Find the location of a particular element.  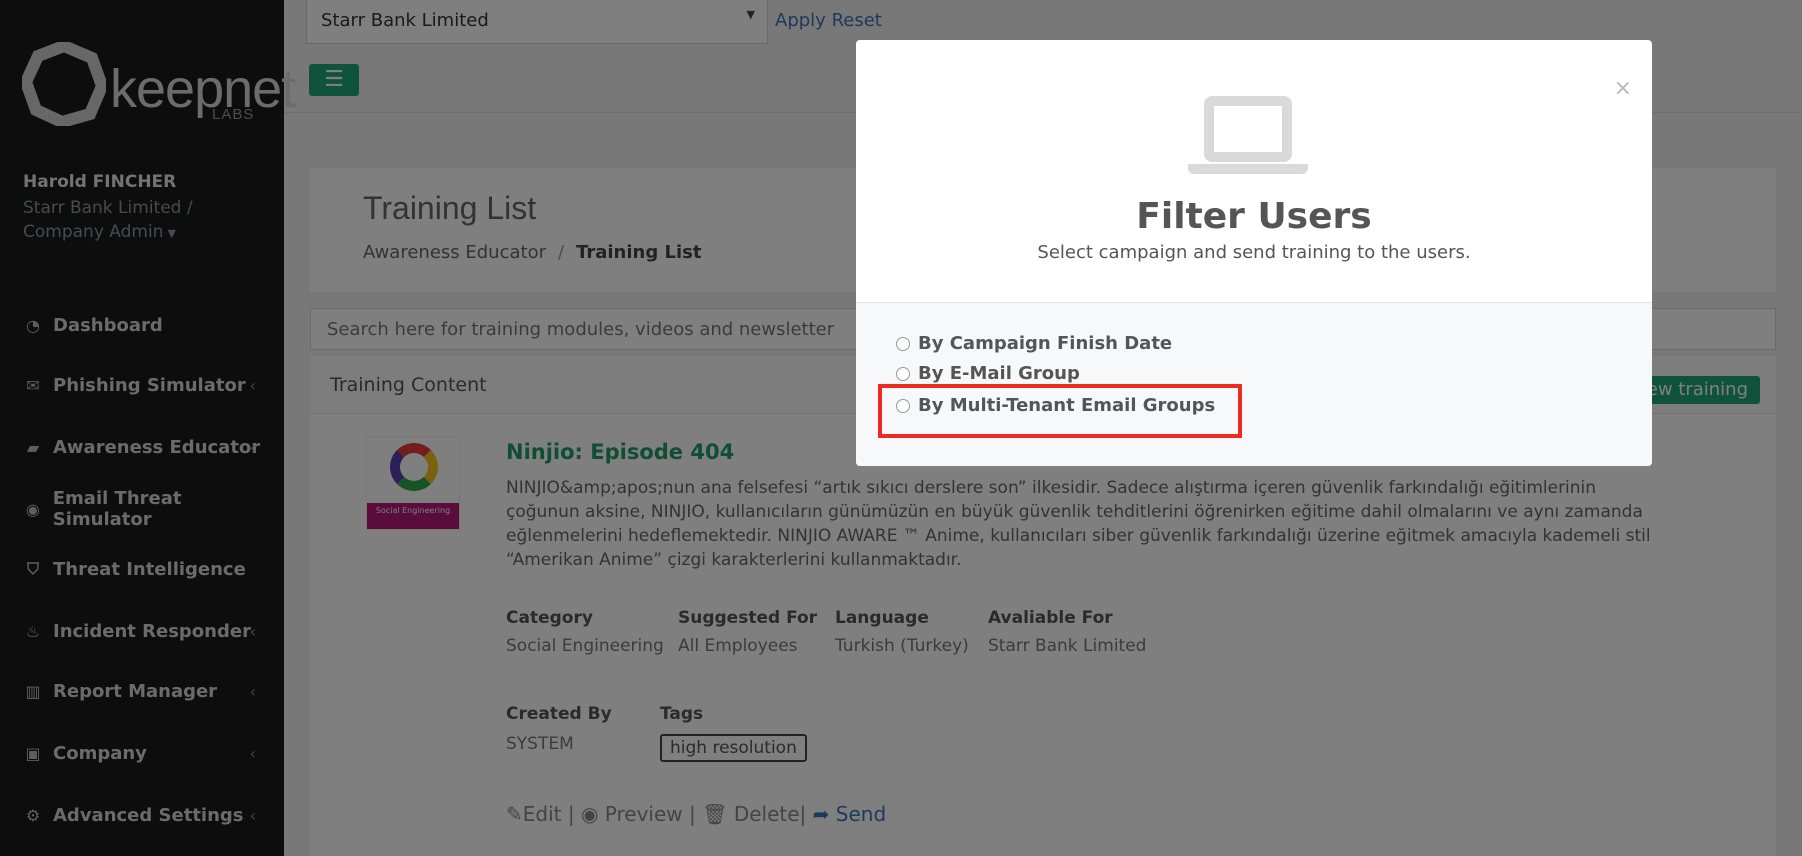

option-email-group: By E-Mail Group is located at coordinates (988, 373).